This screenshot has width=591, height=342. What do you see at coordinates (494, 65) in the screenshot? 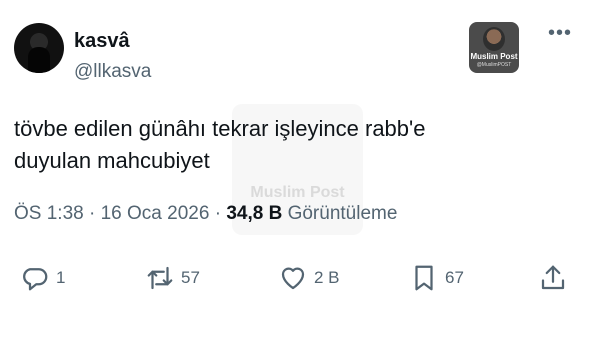
I see `badge-handle: @MuslimPOST` at bounding box center [494, 65].